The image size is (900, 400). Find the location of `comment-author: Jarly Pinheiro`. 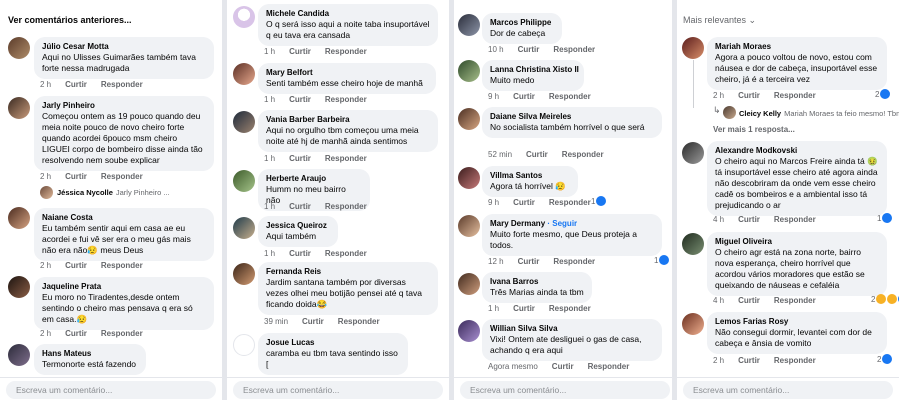

comment-author: Jarly Pinheiro is located at coordinates (124, 105).